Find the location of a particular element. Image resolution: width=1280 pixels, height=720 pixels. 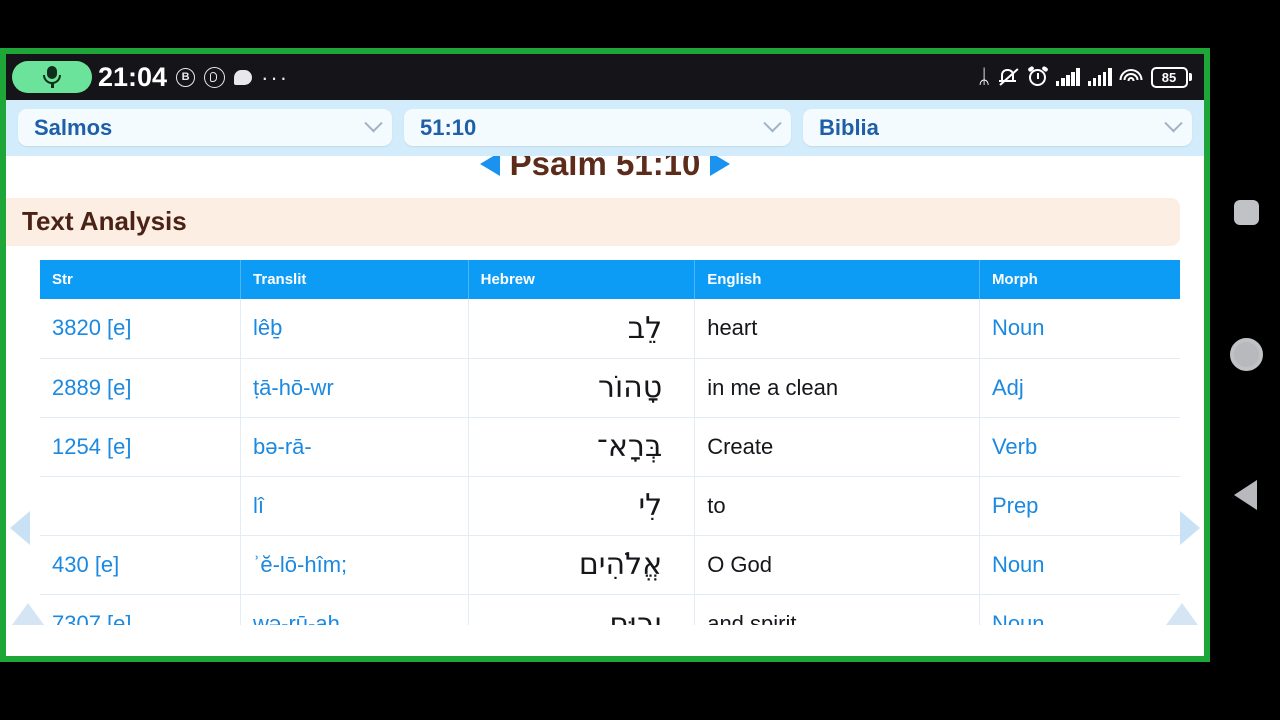

section-title: Text Analysis is located at coordinates (104, 221).